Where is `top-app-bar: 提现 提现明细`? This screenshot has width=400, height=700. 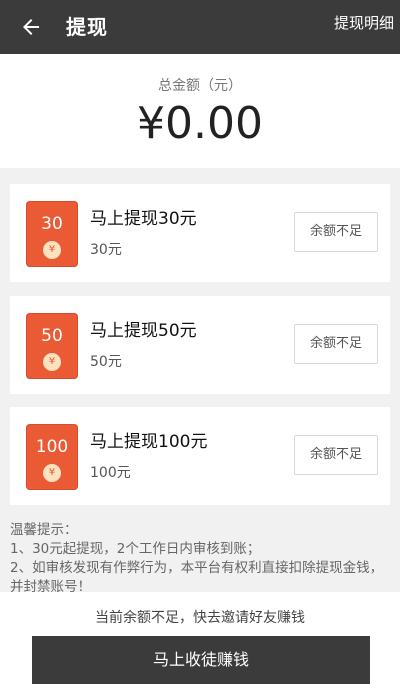
top-app-bar: 提现 提现明细 is located at coordinates (200, 27).